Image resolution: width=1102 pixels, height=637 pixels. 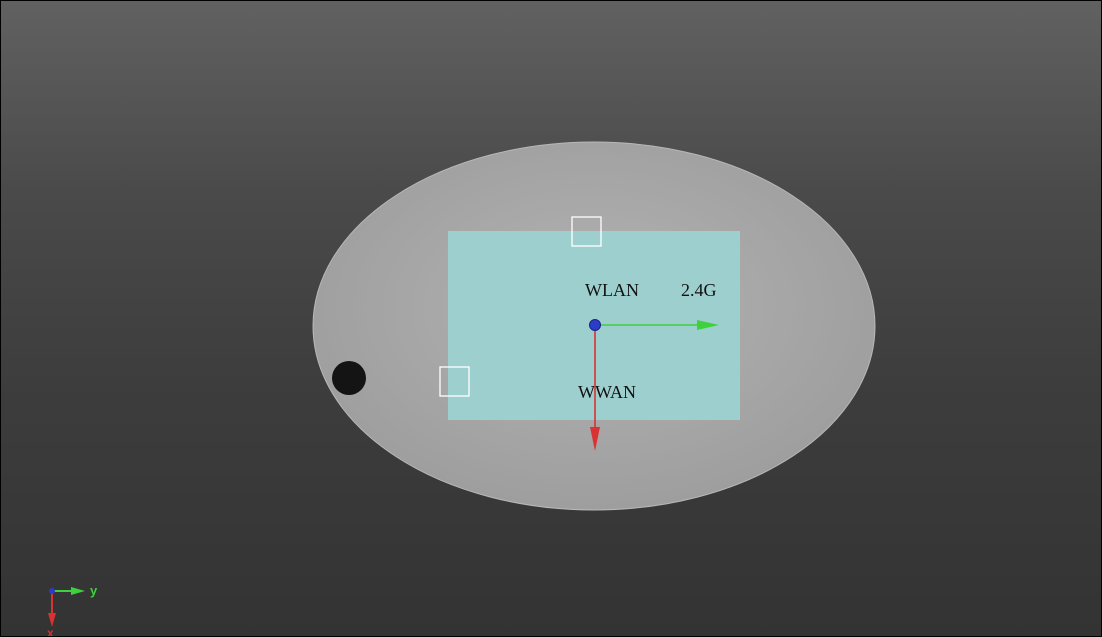 I want to click on wlan-label: WLAN, so click(x=612, y=290).